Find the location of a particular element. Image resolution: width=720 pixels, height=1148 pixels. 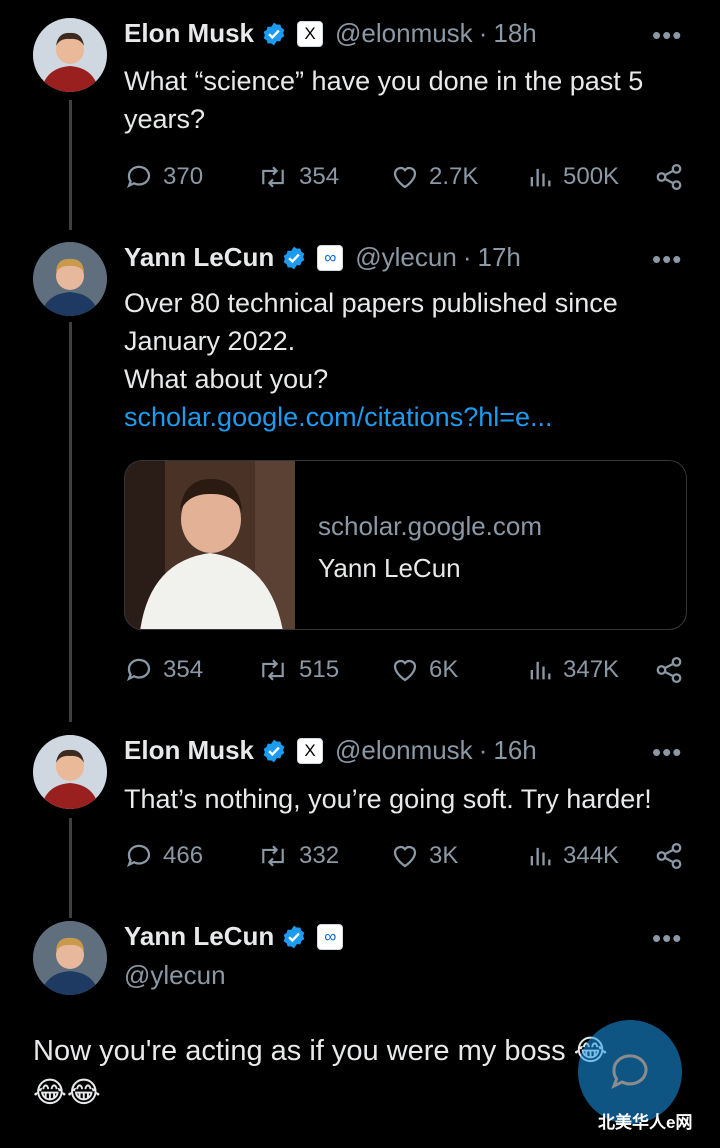

tweet-text-line: Over 80 technical papers published since is located at coordinates (371, 303).